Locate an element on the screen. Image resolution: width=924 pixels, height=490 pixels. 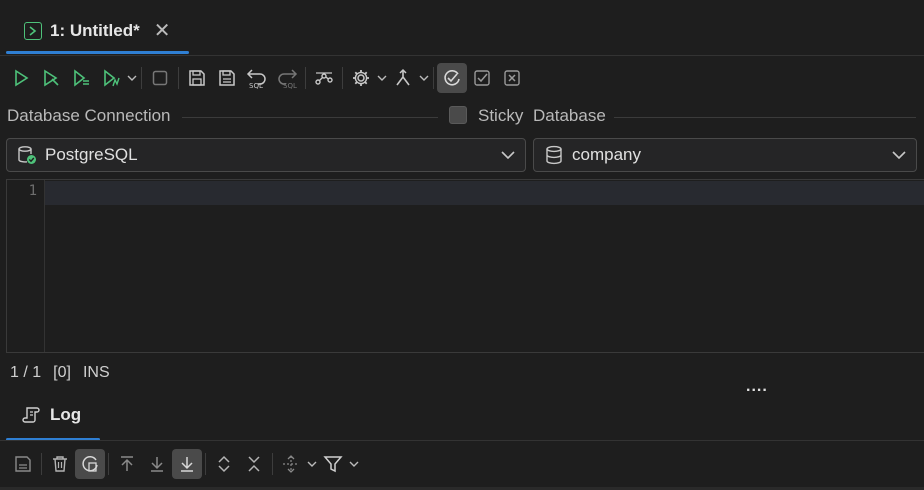
trash-icon is located at coordinates (60, 464).